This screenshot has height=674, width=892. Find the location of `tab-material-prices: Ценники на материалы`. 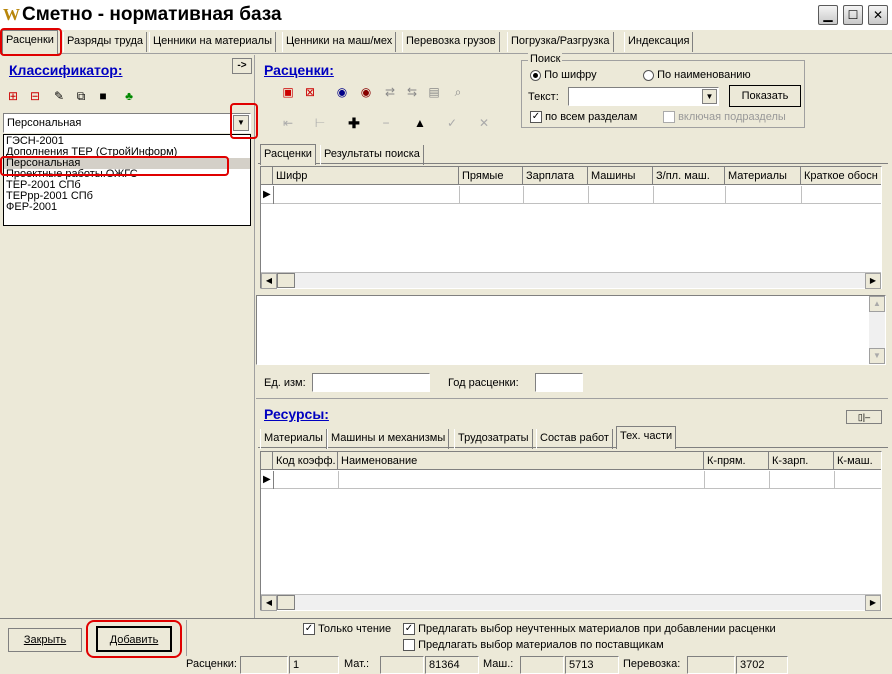

tab-material-prices: Ценники на материалы is located at coordinates (212, 42).